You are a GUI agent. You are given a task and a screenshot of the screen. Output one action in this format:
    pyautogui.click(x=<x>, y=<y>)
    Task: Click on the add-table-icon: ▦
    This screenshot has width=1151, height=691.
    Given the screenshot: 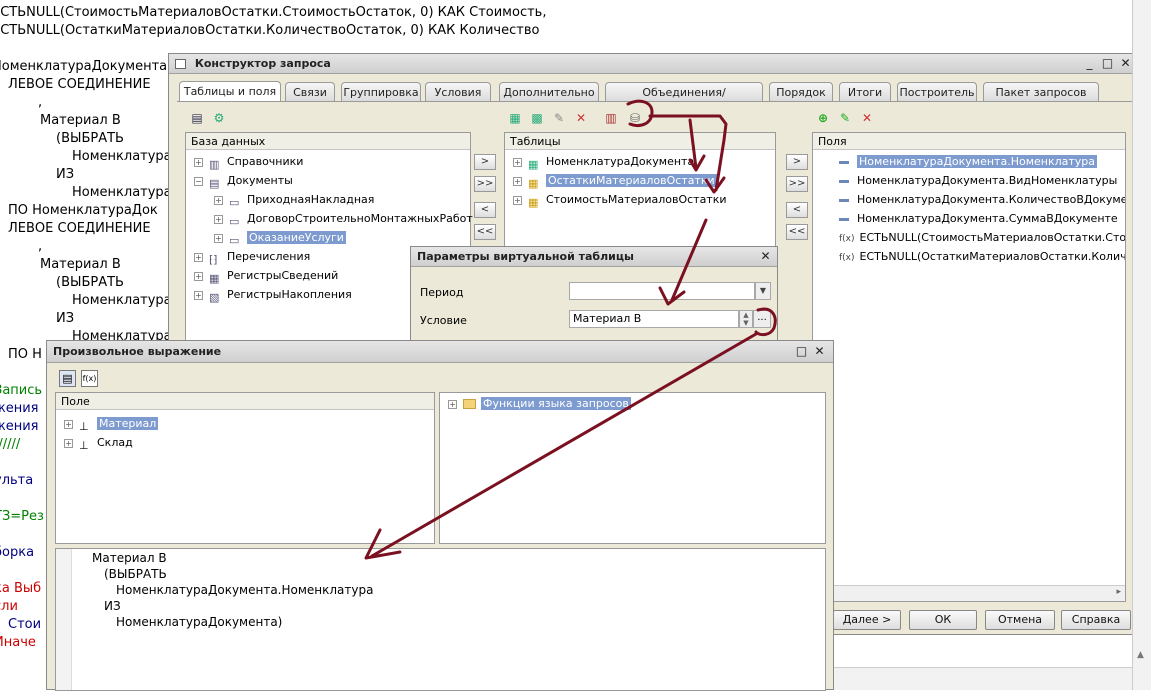 What is the action you would take?
    pyautogui.click(x=515, y=118)
    